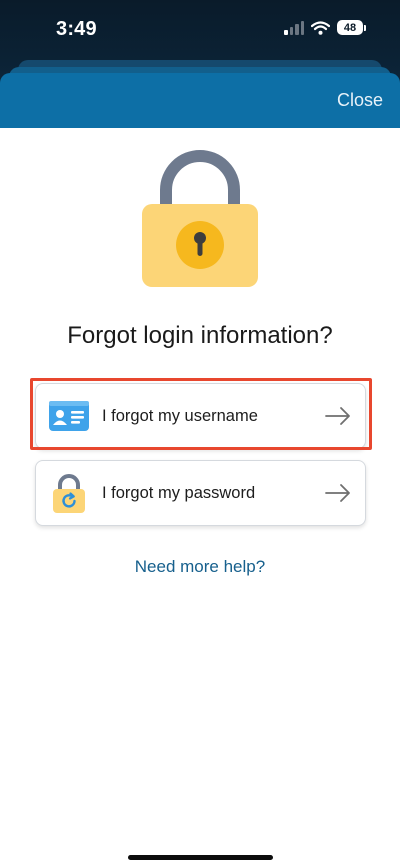 This screenshot has width=400, height=868. Describe the element at coordinates (294, 27) in the screenshot. I see `cellular-signal-icon` at that location.